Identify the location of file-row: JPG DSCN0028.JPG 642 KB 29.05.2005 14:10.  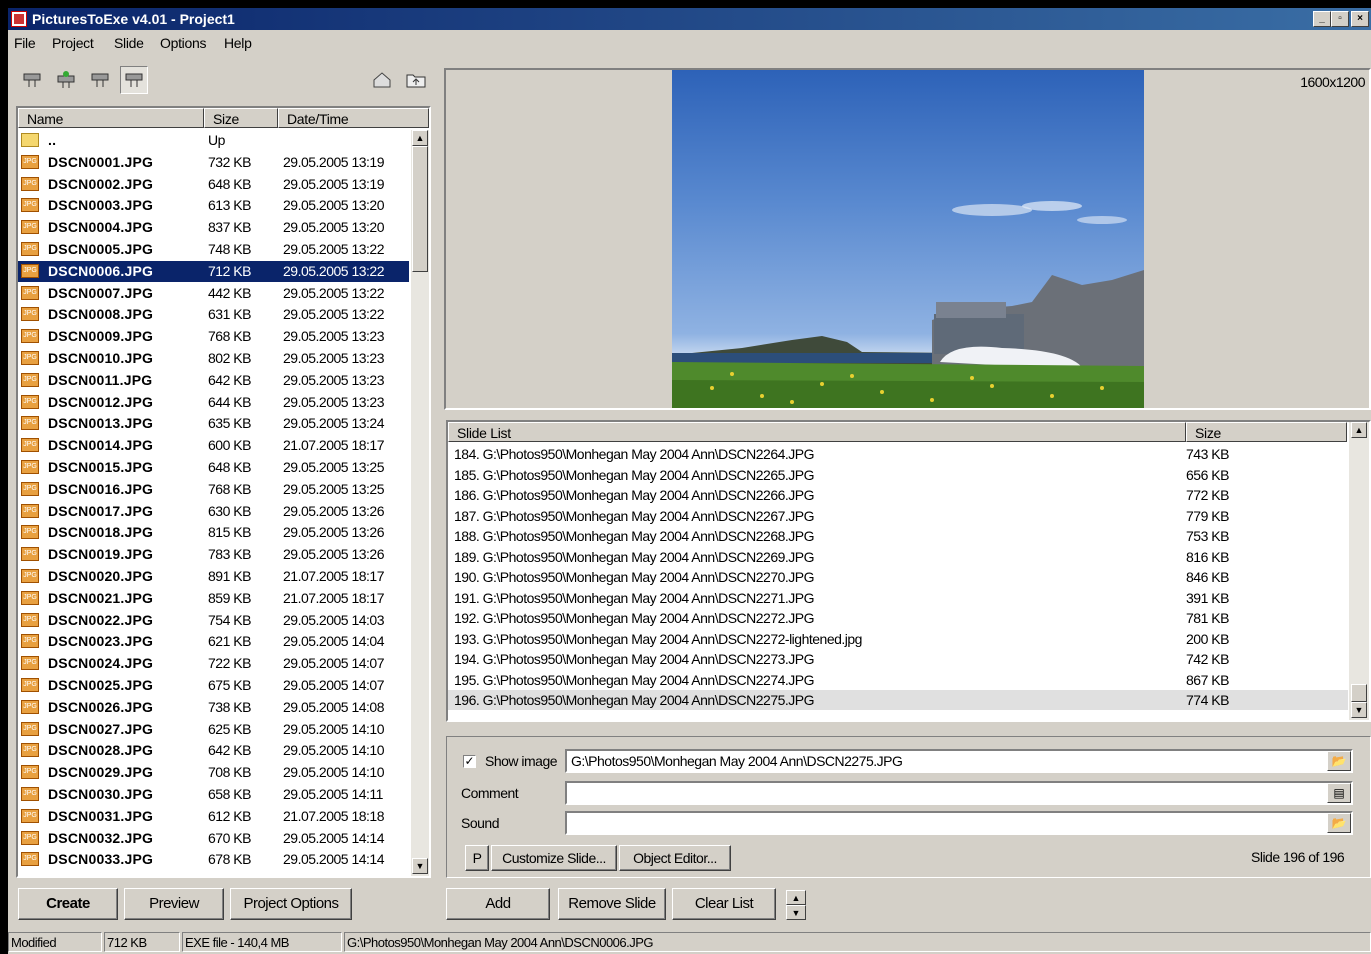
(213, 750).